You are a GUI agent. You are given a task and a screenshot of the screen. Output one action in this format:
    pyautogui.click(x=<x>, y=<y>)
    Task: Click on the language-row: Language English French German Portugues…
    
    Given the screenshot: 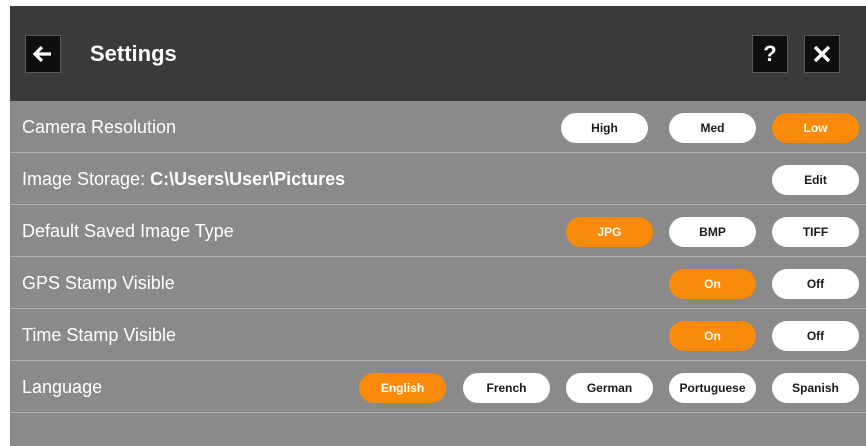 What is the action you would take?
    pyautogui.click(x=438, y=387)
    